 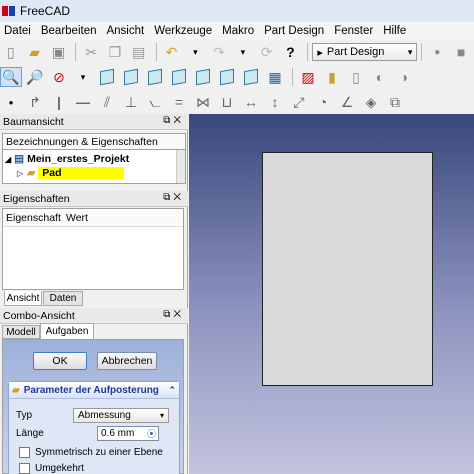 I want to click on tab-modell: Modell, so click(x=21, y=332).